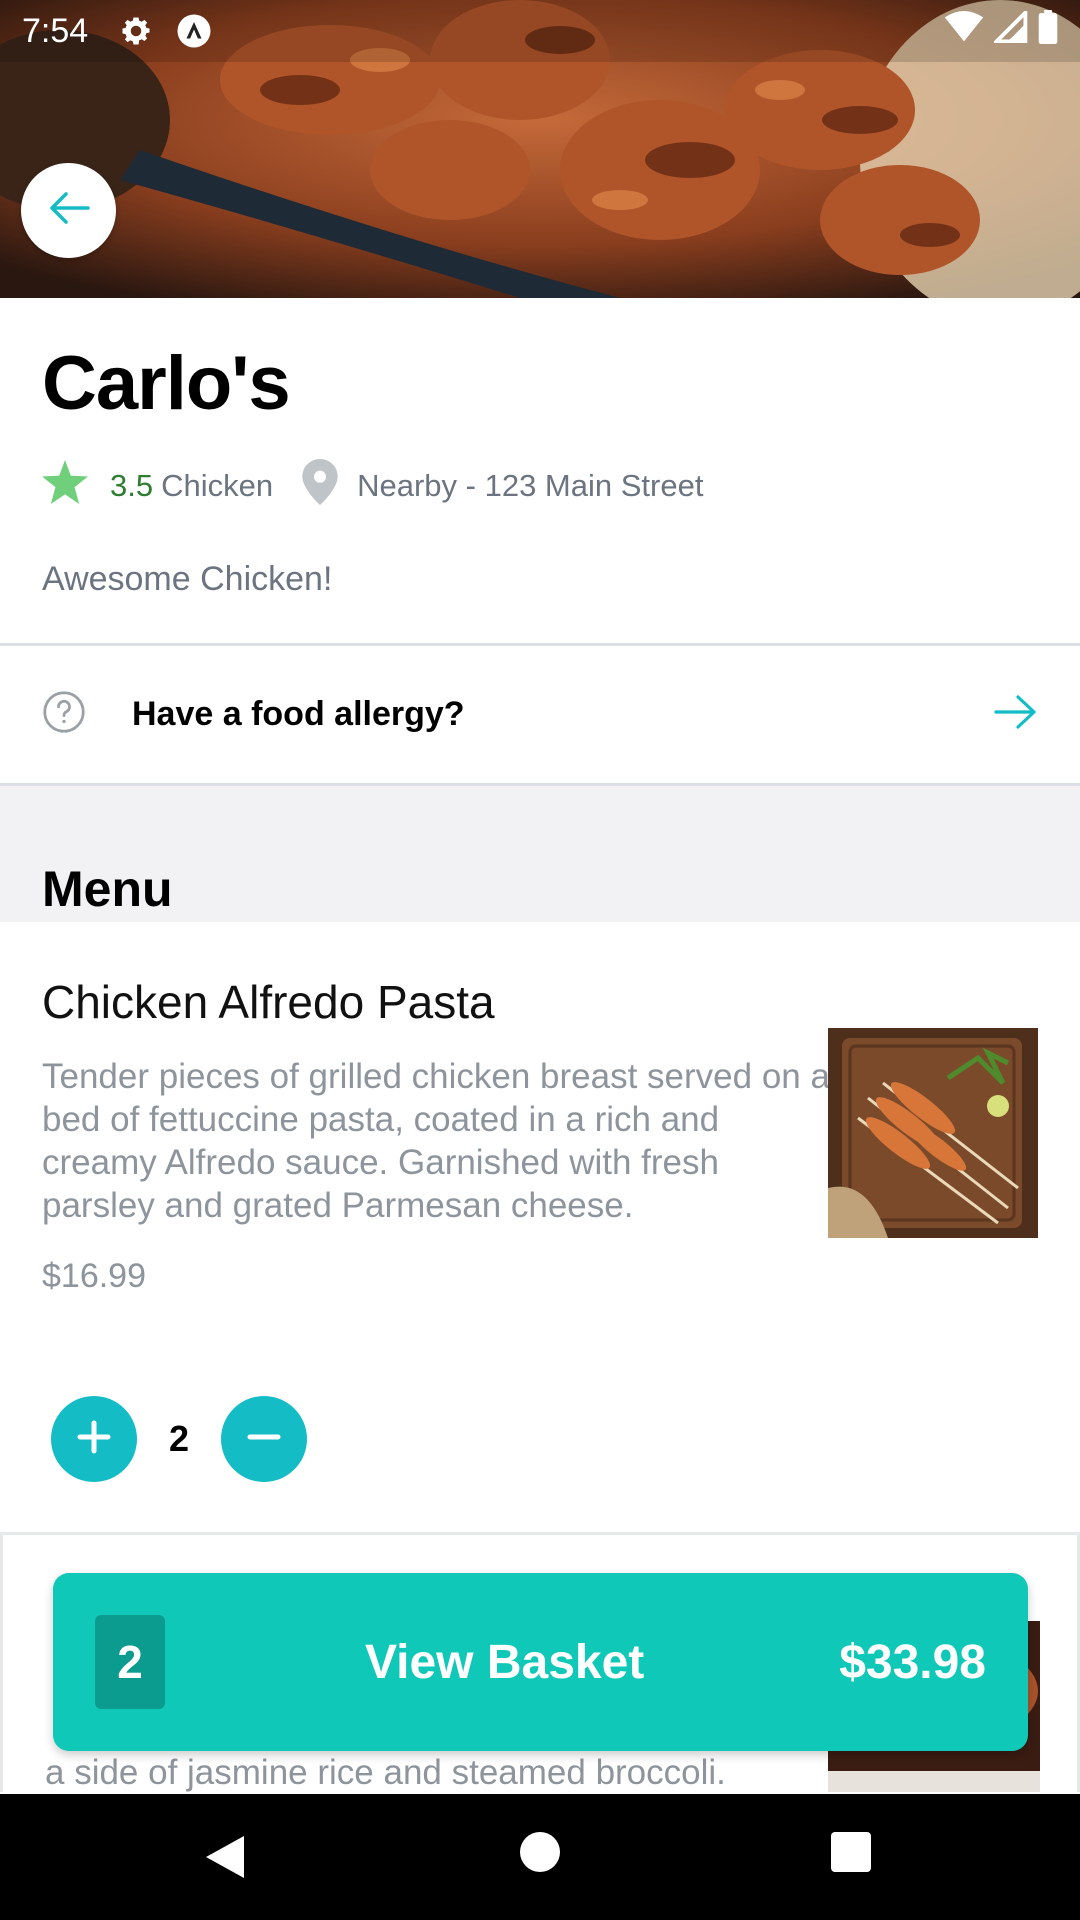 The image size is (1080, 1920). I want to click on nav-recents-button, so click(851, 1852).